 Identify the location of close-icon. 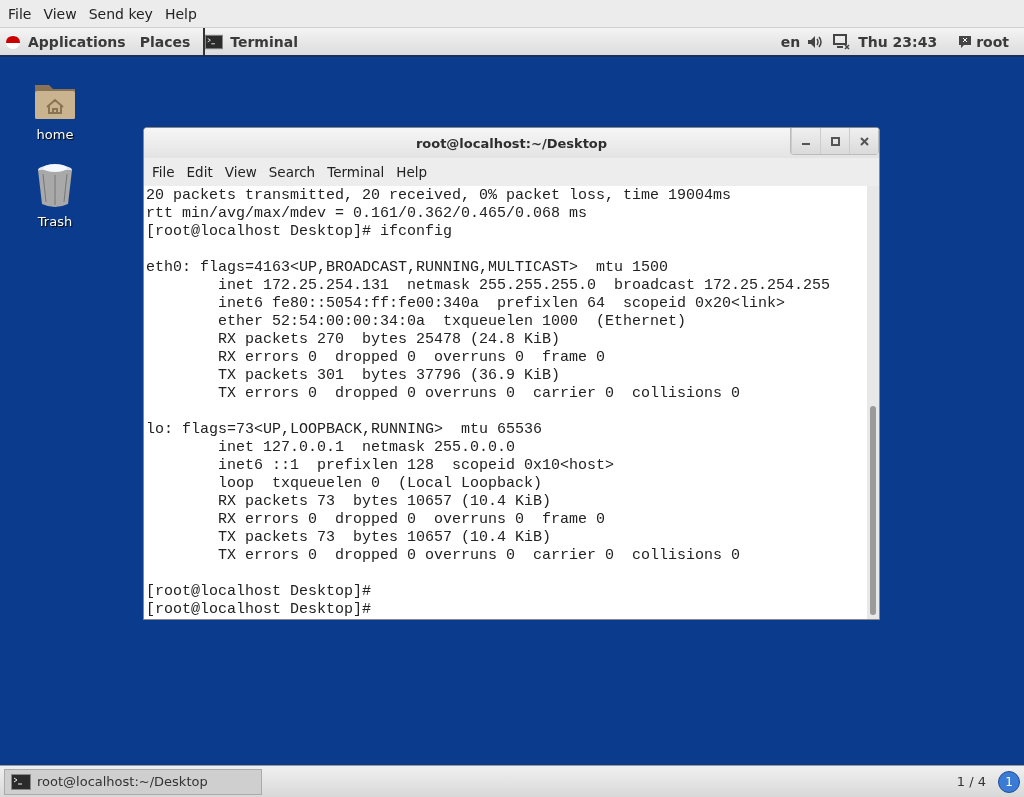
(864, 141).